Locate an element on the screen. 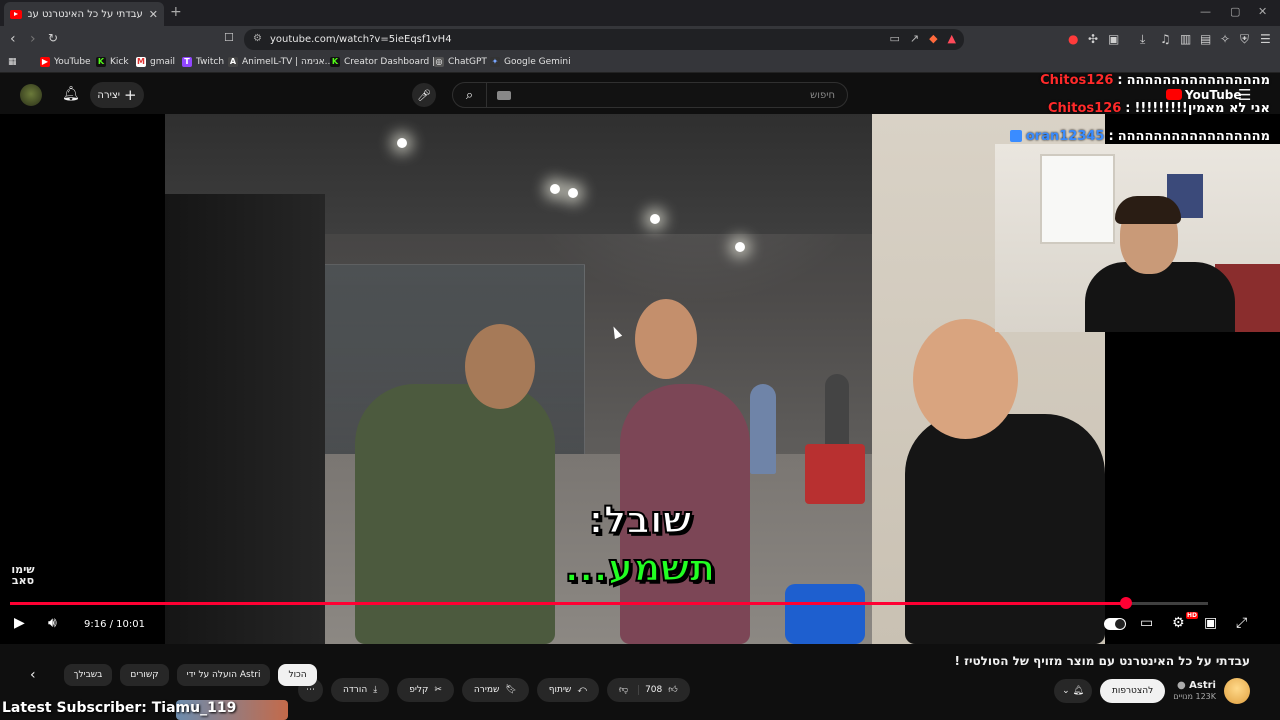 The width and height of the screenshot is (1280, 720). notification-settings-button: 🔔︎ ⌄ is located at coordinates (1073, 691).